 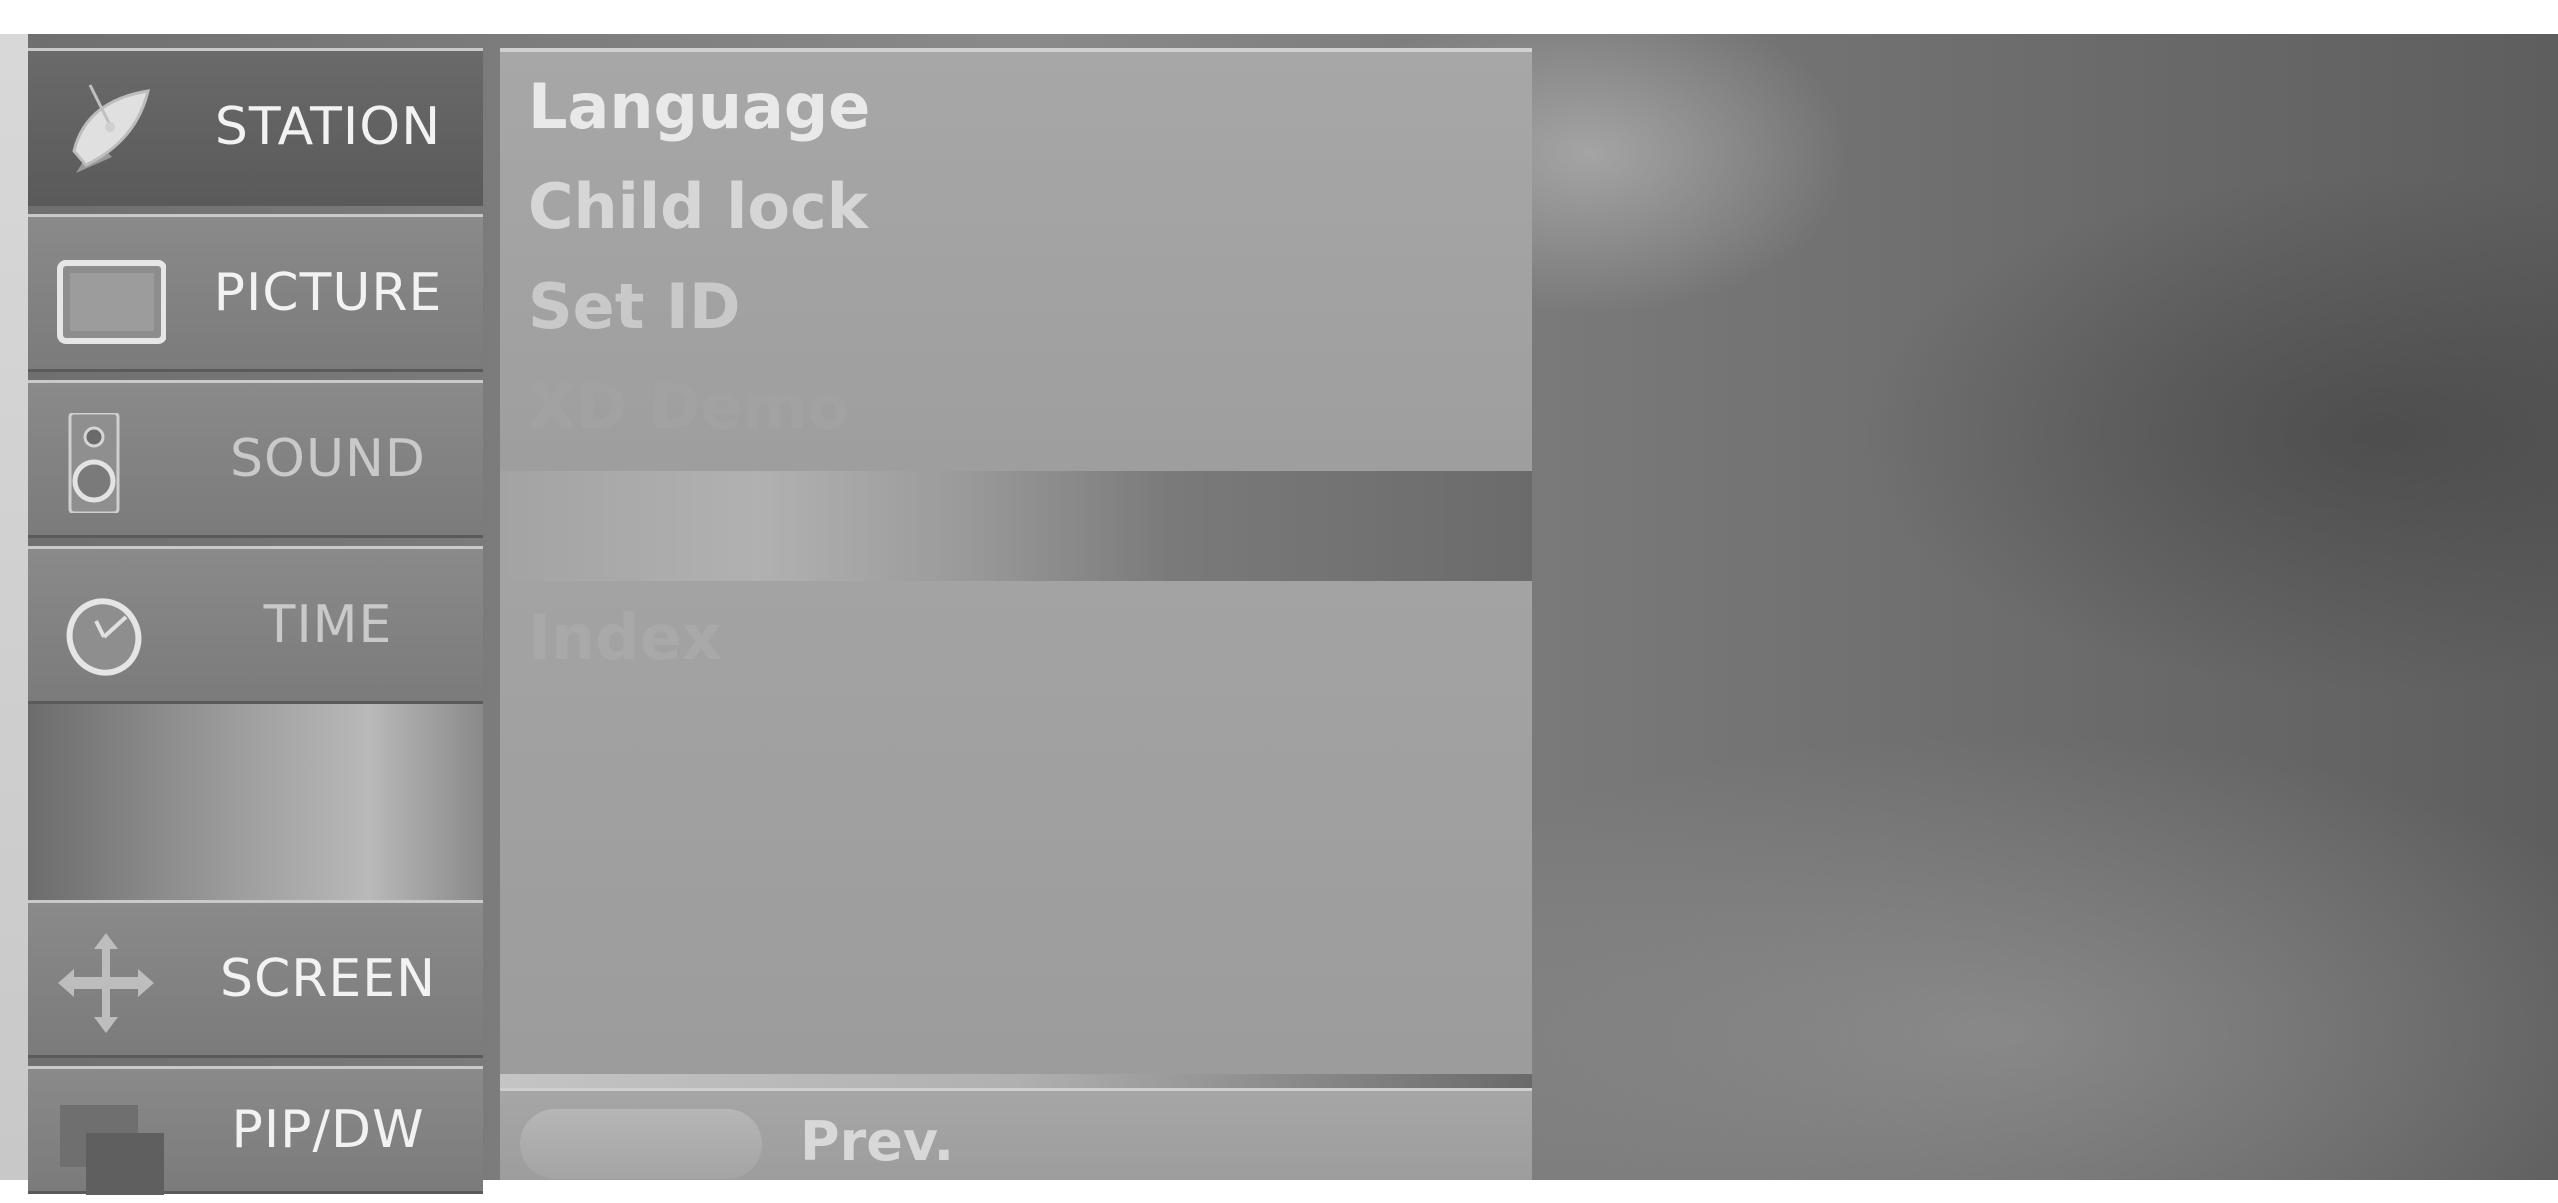 I want to click on menu-item-sound: SOUND, so click(x=255, y=459).